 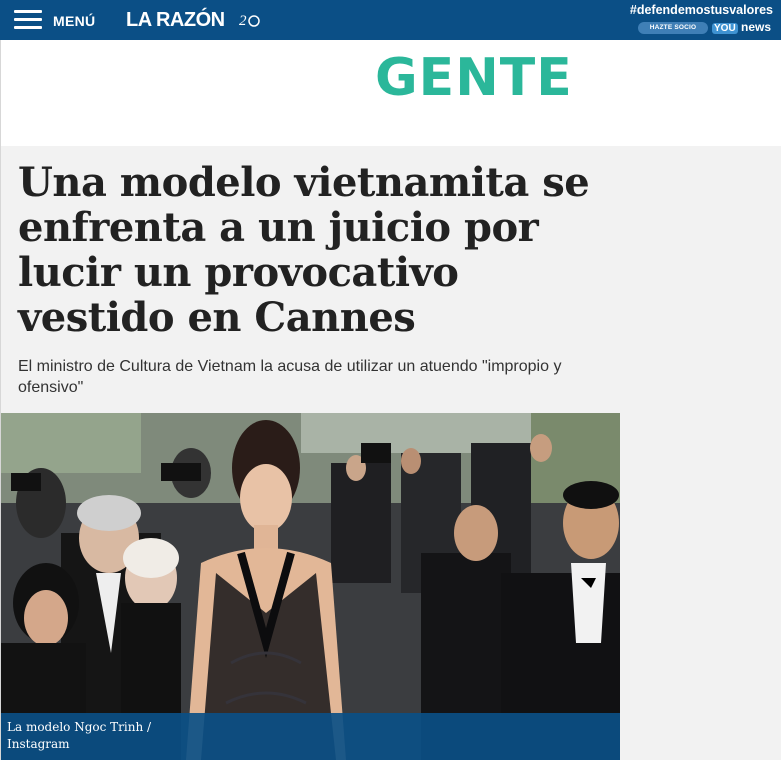 I want to click on image-caption: La modelo Ngoc Trinh / Instagram, so click(x=79, y=735).